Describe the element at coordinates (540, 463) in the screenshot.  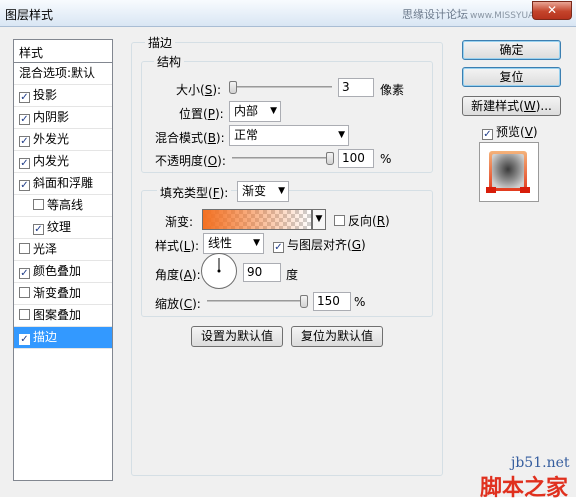
I see `site-watermark: jb51.net` at that location.